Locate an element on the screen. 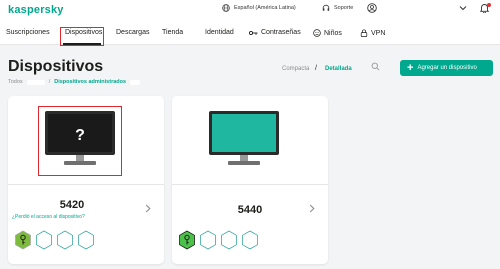 The image size is (500, 269). kaspersky-logo: kaspersky is located at coordinates (36, 10).